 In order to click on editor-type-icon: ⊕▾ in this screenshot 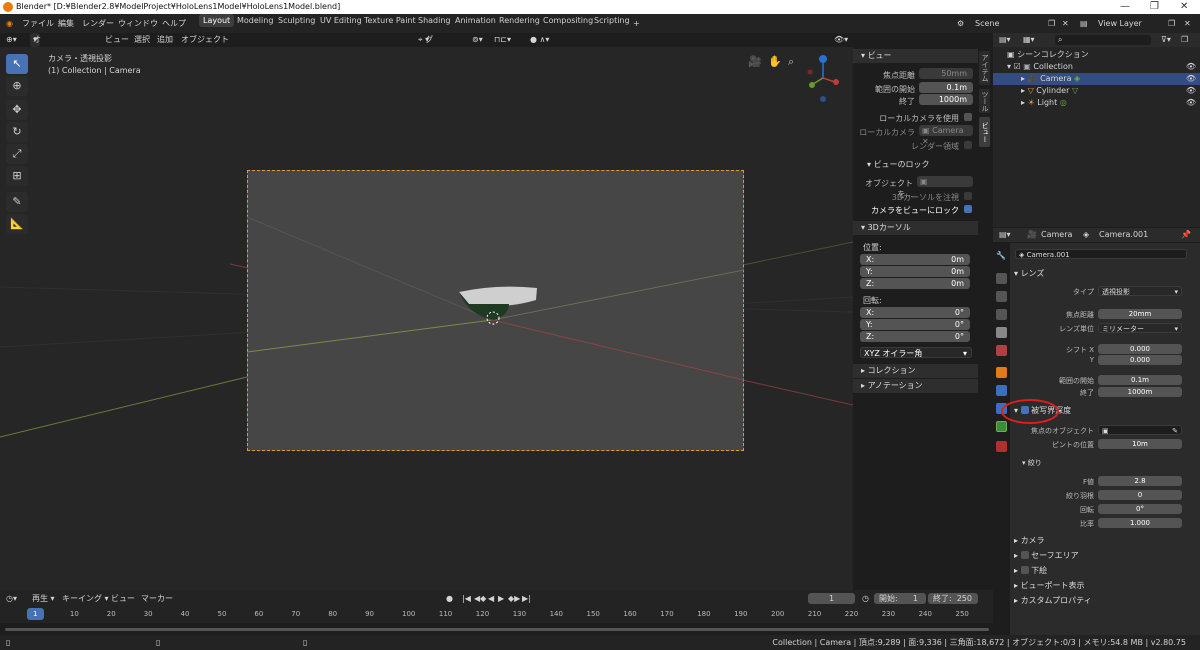, I will do `click(11, 40)`.